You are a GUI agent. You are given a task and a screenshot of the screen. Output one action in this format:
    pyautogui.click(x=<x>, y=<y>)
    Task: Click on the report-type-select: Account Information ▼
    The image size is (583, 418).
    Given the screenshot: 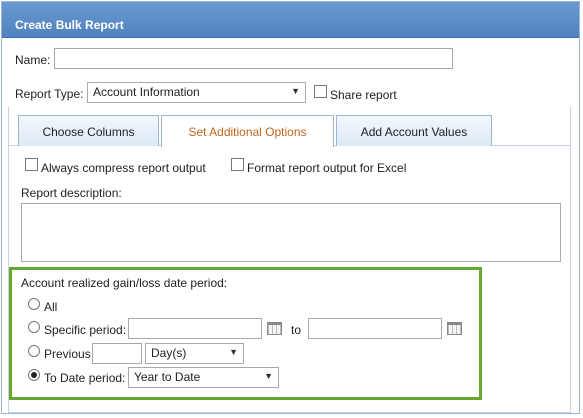 What is the action you would take?
    pyautogui.click(x=196, y=92)
    